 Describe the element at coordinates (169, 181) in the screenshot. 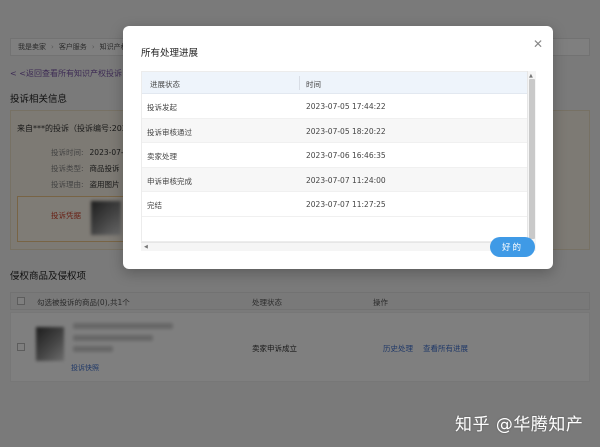

I see `row-status: 申诉审核完成` at that location.